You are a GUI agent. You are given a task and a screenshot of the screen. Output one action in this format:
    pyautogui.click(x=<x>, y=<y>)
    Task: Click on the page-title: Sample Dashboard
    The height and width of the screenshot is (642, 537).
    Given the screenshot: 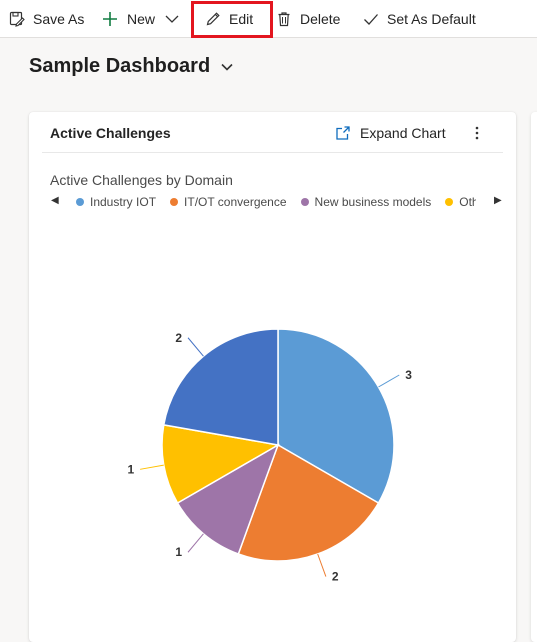 What is the action you would take?
    pyautogui.click(x=120, y=66)
    